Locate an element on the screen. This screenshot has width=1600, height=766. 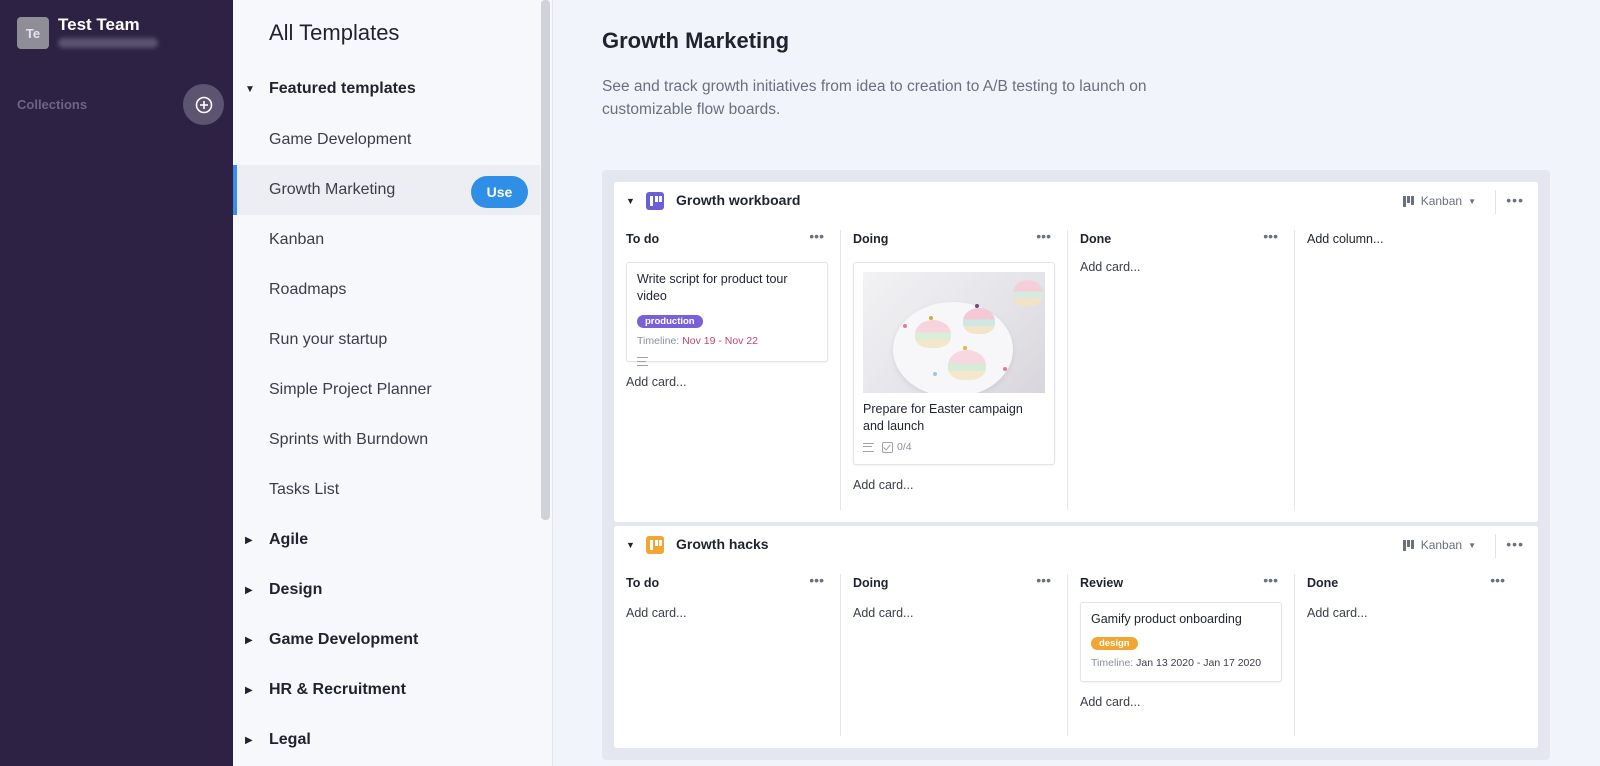
templates-scrollbar is located at coordinates (545, 260).